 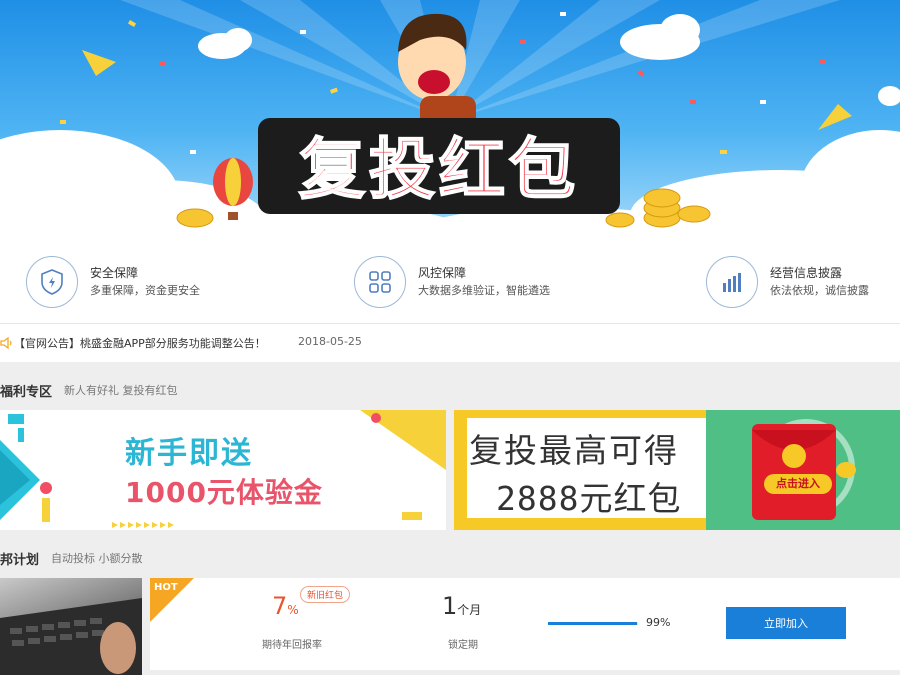 I want to click on feature-risk-control: 风控保障 大数据多维验证，智能遴选, so click(x=452, y=282).